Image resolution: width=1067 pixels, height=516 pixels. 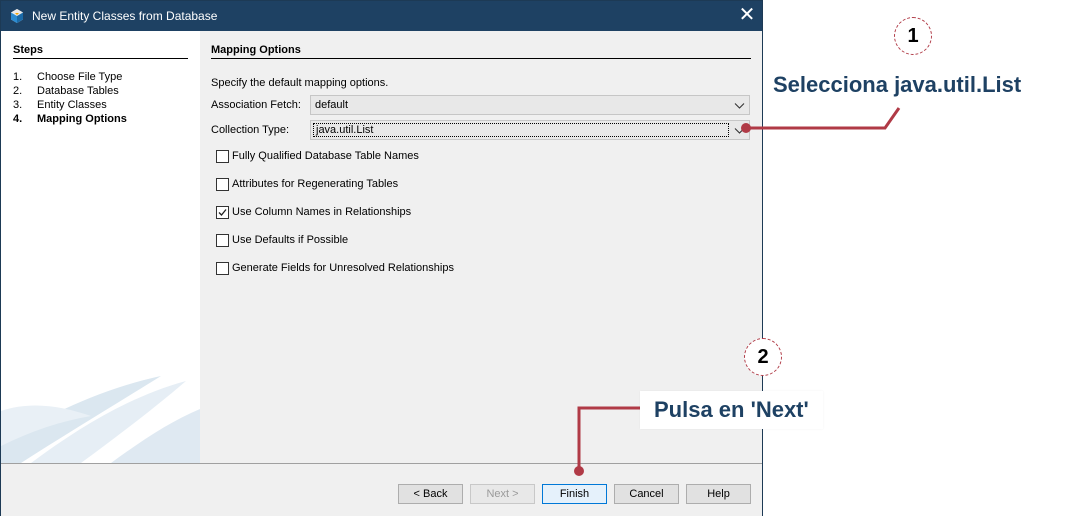 I want to click on close-icon: ✕, so click(x=747, y=16).